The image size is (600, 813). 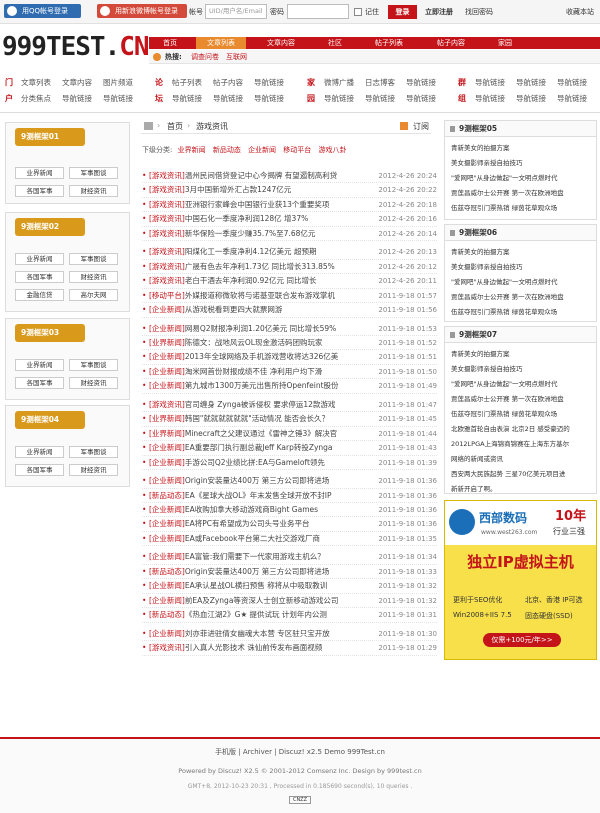 What do you see at coordinates (260, 295) in the screenshot?
I see `news-title: 外媒报道称微软将与诺基亚联合发布游戏掌机` at bounding box center [260, 295].